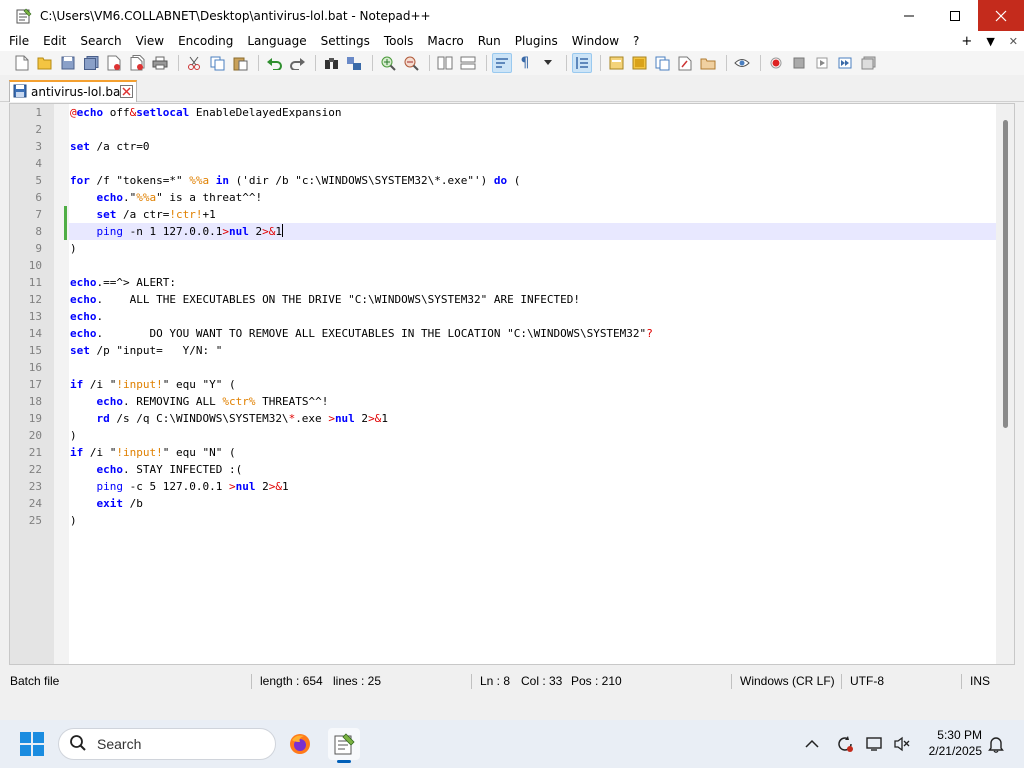 The image size is (1024, 768). What do you see at coordinates (742, 63) in the screenshot?
I see `eye-icon` at bounding box center [742, 63].